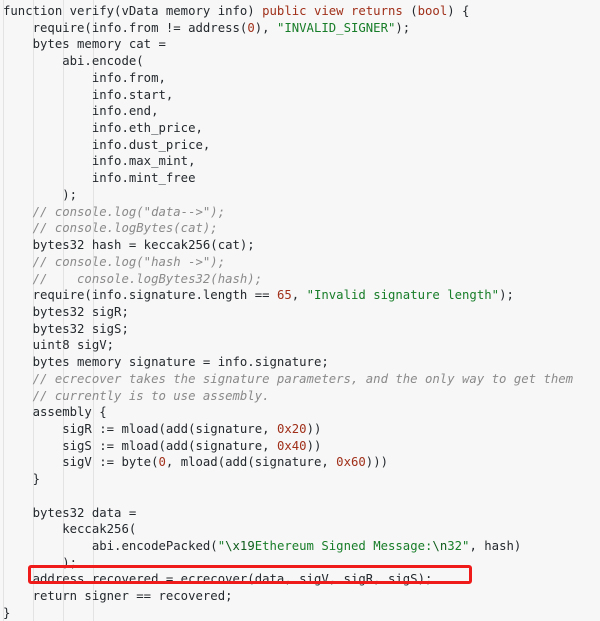 This screenshot has width=600, height=621. Describe the element at coordinates (99, 161) in the screenshot. I see `code-token-plain: info.max_mint,` at that location.